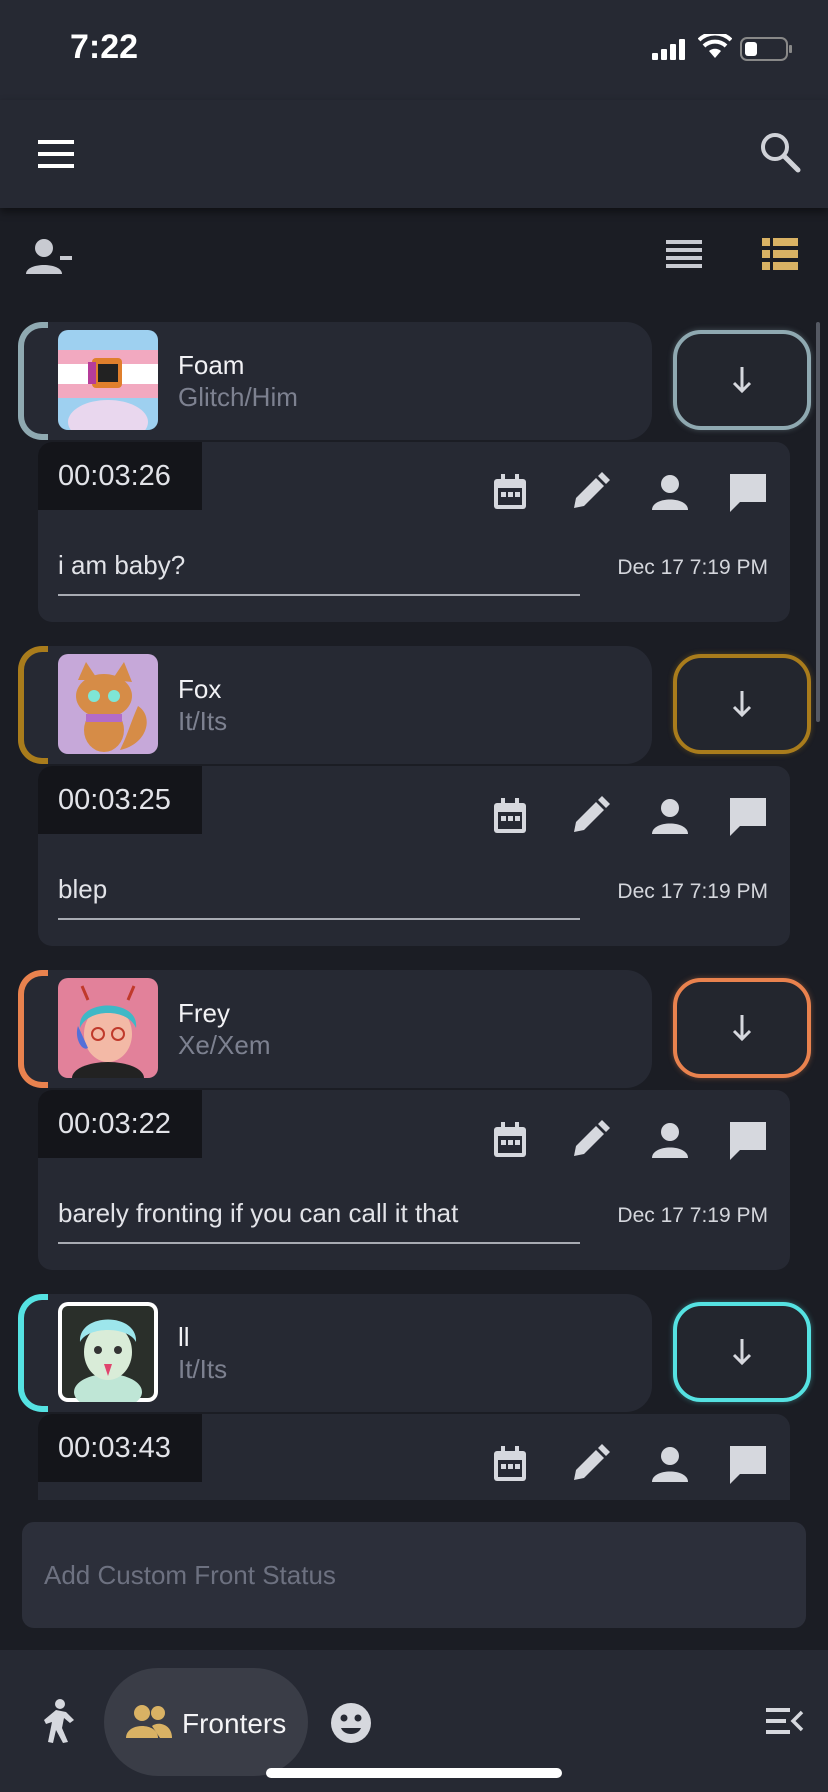 The width and height of the screenshot is (828, 1792). What do you see at coordinates (351, 1723) in the screenshot?
I see `face-emoji-icon` at bounding box center [351, 1723].